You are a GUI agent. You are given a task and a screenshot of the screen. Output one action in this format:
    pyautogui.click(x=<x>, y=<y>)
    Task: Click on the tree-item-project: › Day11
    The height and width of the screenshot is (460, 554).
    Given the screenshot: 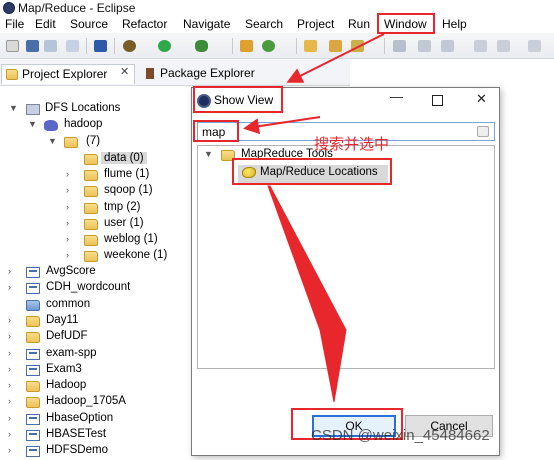 What is the action you would take?
    pyautogui.click(x=95, y=322)
    